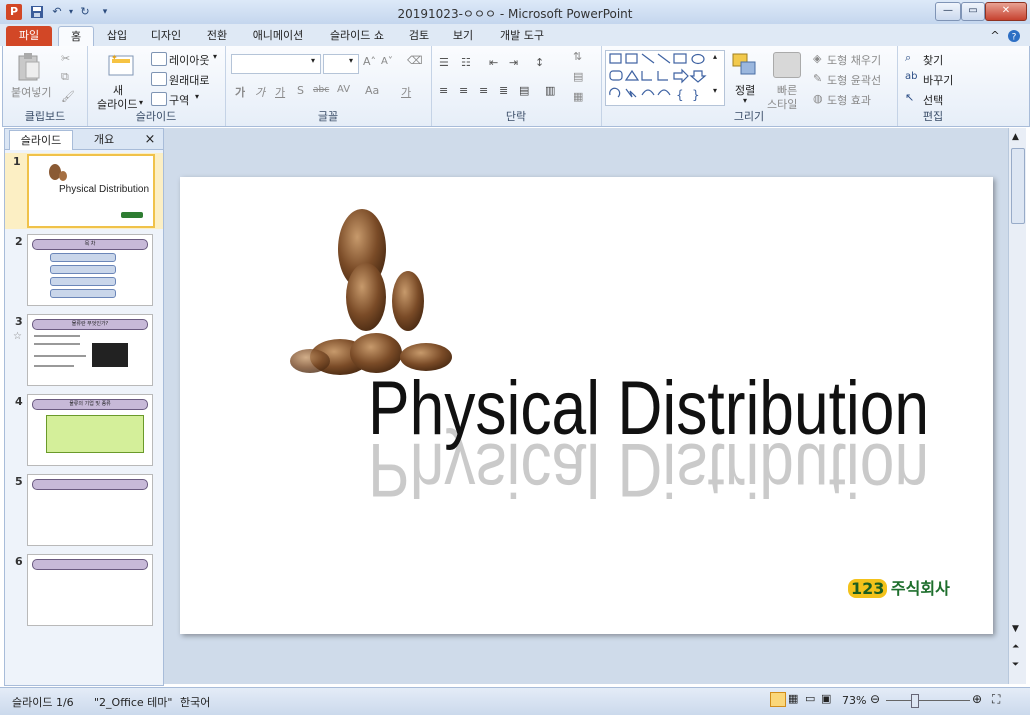 The width and height of the screenshot is (1030, 715). I want to click on font-color-button: 가, so click(406, 92).